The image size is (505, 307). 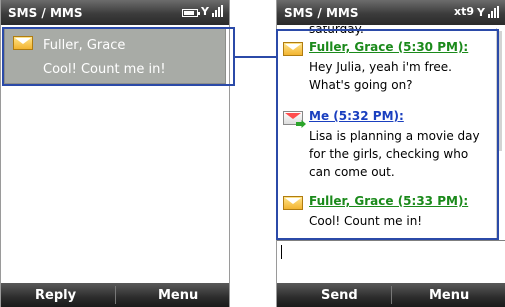 What do you see at coordinates (389, 201) in the screenshot?
I see `message-header: Fuller, Grace (5:33 PM):` at bounding box center [389, 201].